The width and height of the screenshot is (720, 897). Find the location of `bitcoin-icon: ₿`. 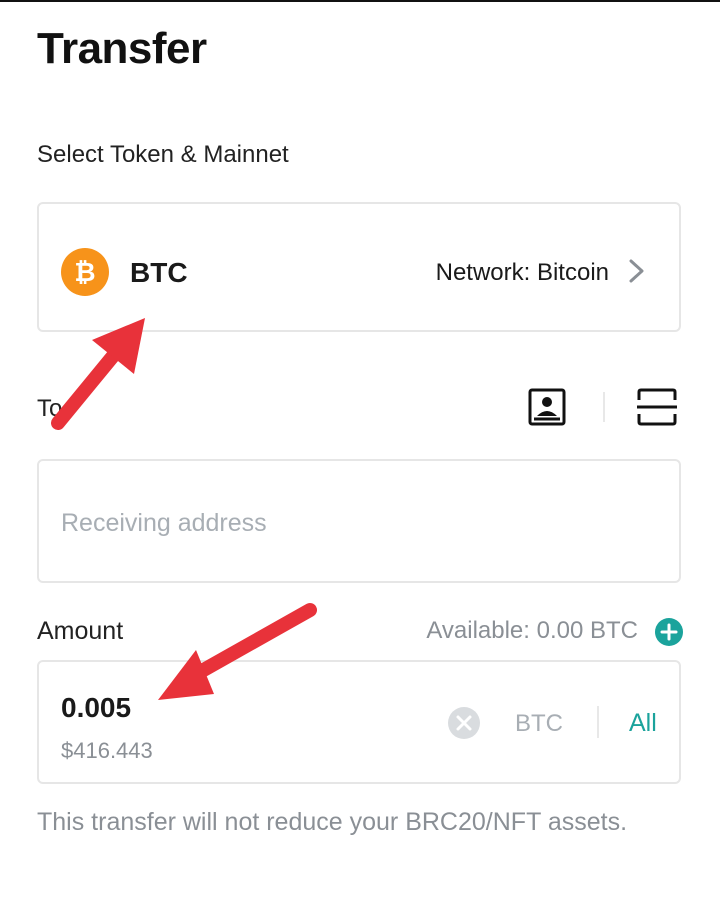

bitcoin-icon: ₿ is located at coordinates (85, 272).